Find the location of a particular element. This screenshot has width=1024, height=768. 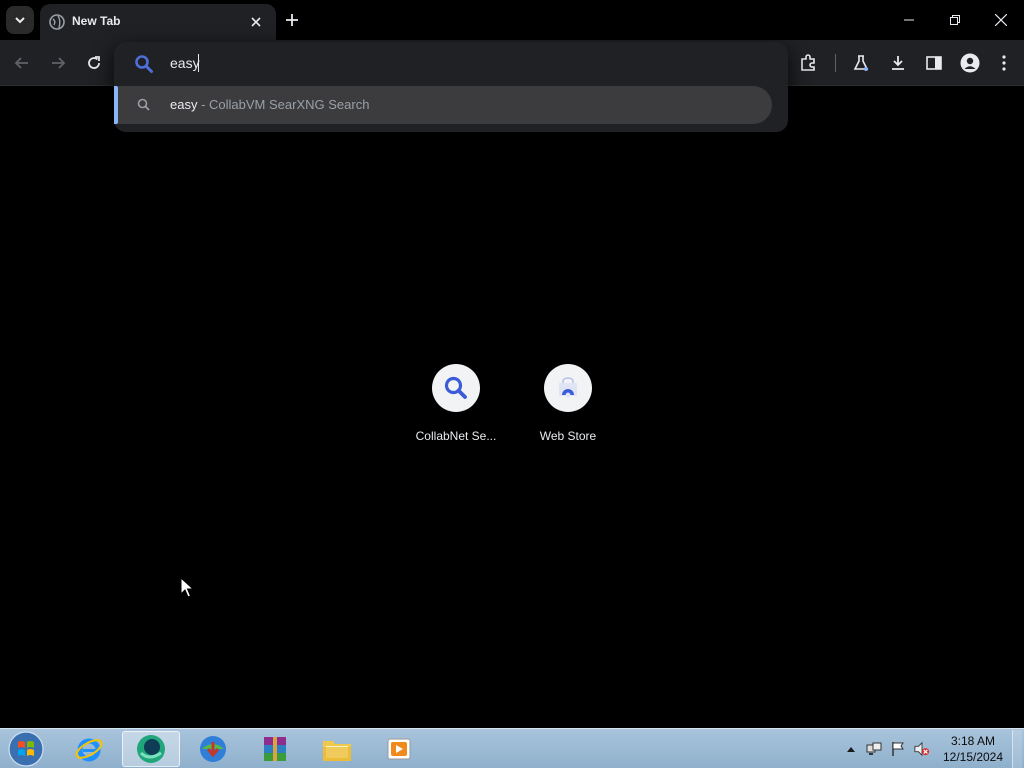

ie-icon is located at coordinates (89, 750).